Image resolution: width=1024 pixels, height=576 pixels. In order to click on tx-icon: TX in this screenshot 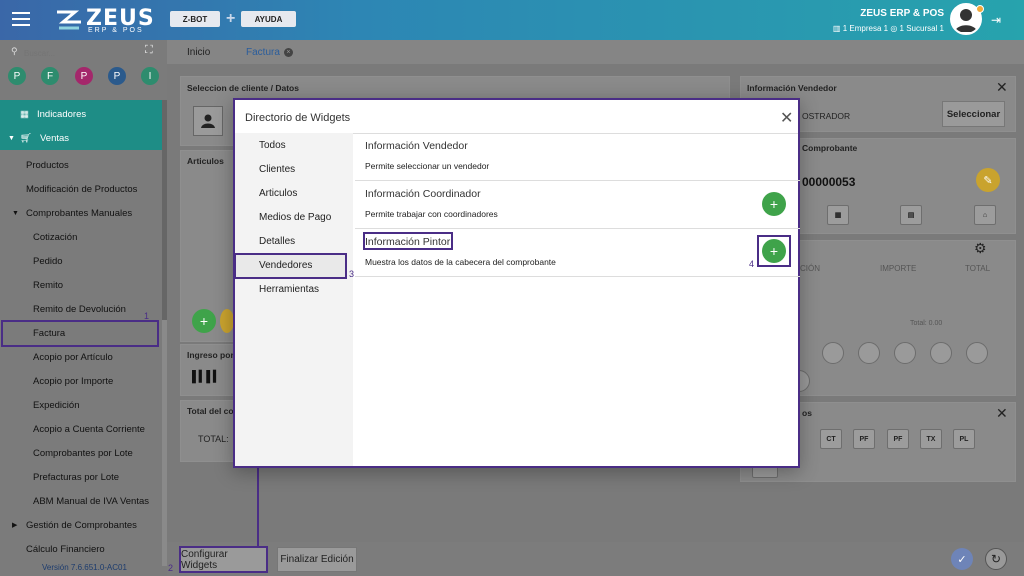, I will do `click(931, 439)`.